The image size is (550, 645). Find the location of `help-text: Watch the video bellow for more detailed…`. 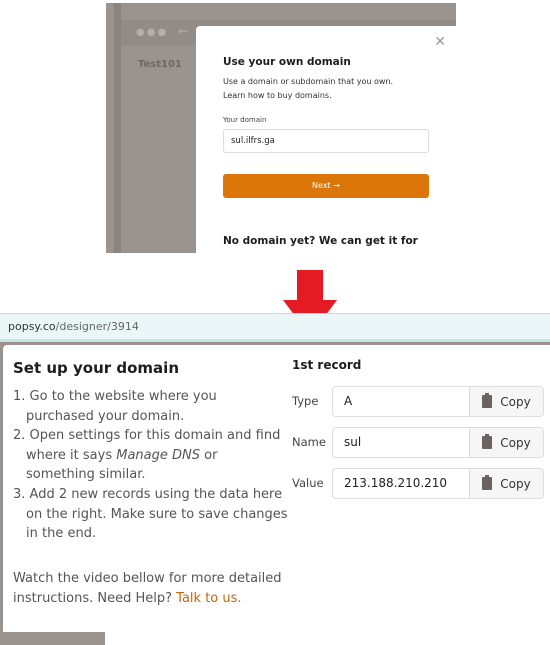

help-text: Watch the video bellow for more detailed… is located at coordinates (147, 588).